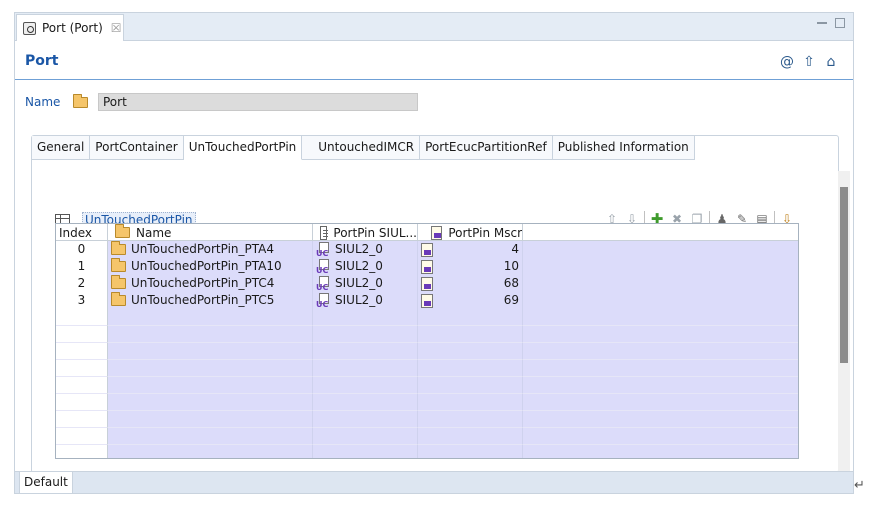 Image resolution: width=877 pixels, height=508 pixels. I want to click on row-mscr-cell: 4, so click(470, 249).